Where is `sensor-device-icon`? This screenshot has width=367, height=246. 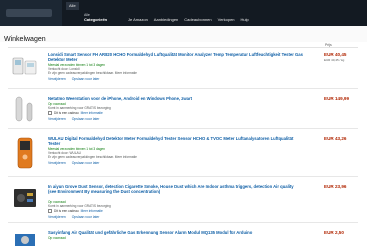
sensor-device-icon is located at coordinates (24, 66).